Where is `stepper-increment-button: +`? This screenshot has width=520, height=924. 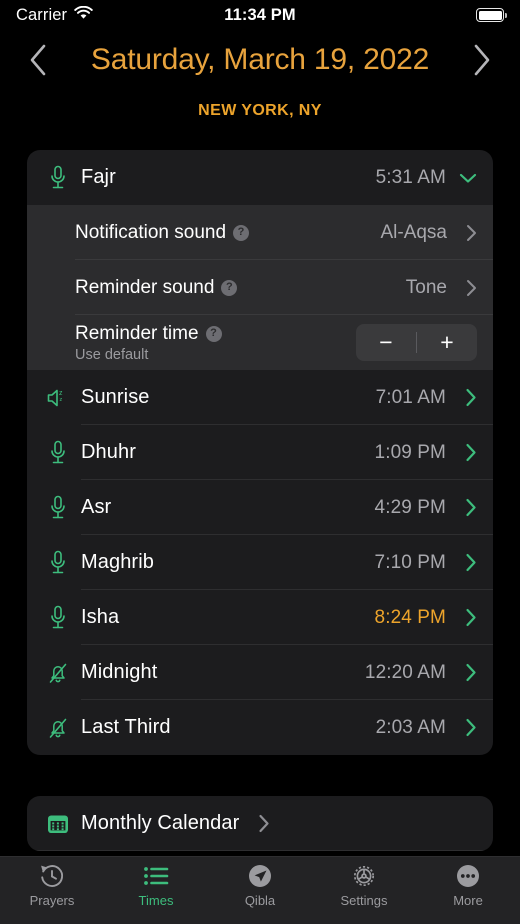
stepper-increment-button: + is located at coordinates (447, 342).